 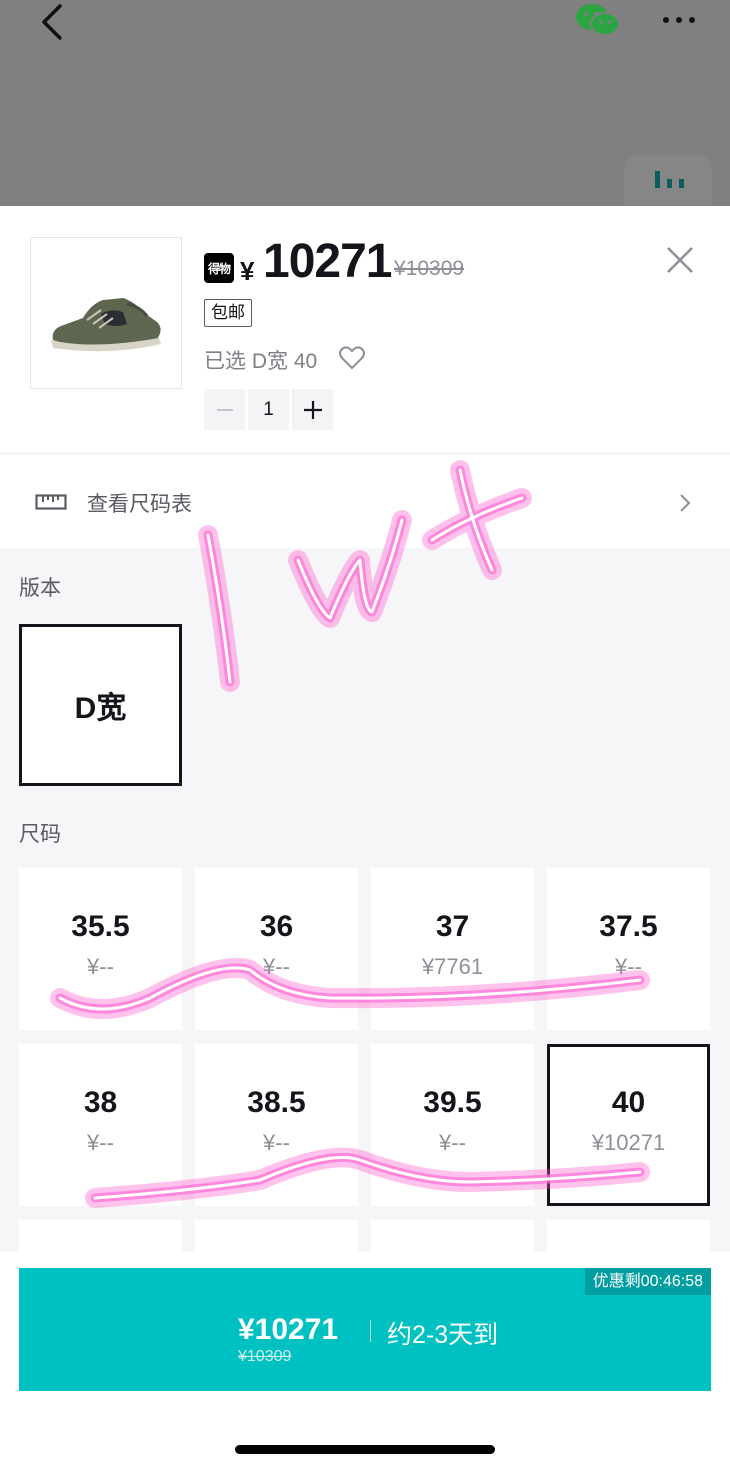 What do you see at coordinates (429, 268) in the screenshot?
I see `original-price: ¥10309` at bounding box center [429, 268].